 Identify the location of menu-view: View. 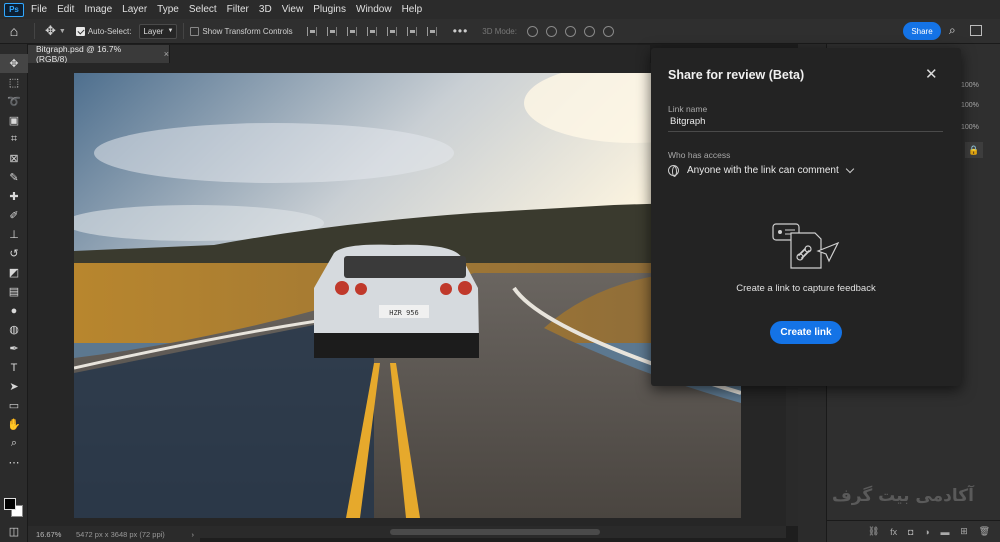
(293, 9).